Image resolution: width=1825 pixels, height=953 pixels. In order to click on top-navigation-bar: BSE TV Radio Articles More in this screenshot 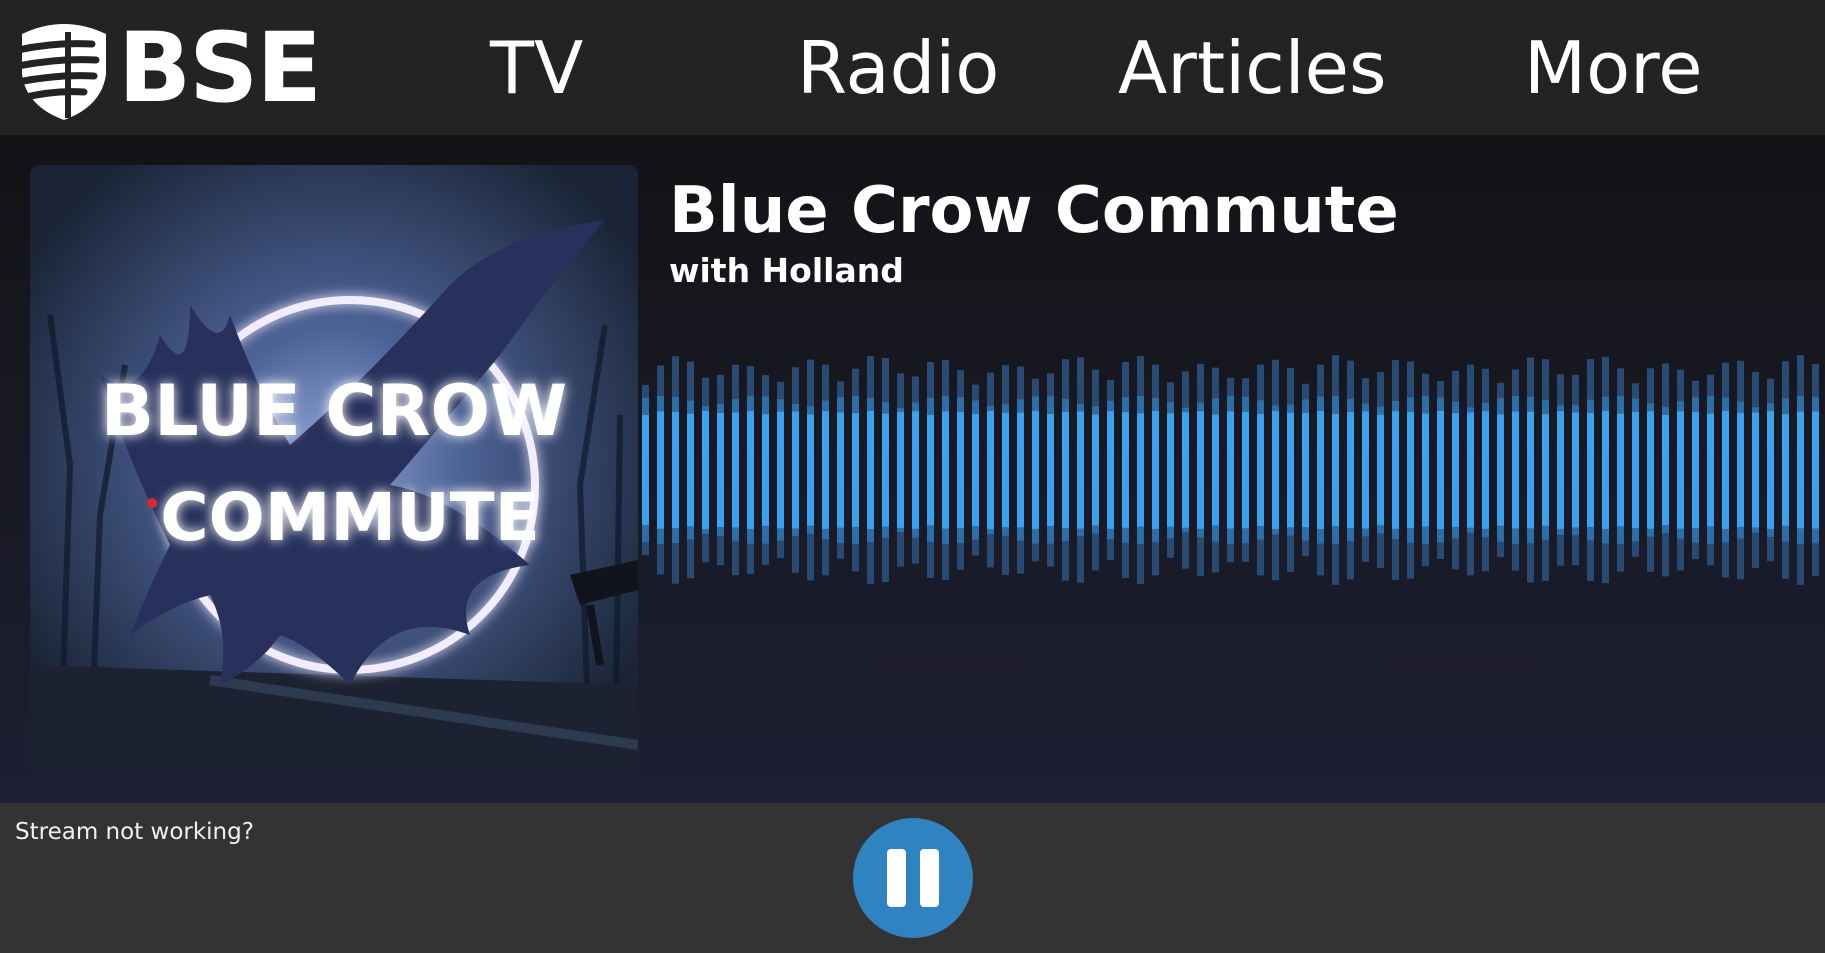, I will do `click(912, 67)`.